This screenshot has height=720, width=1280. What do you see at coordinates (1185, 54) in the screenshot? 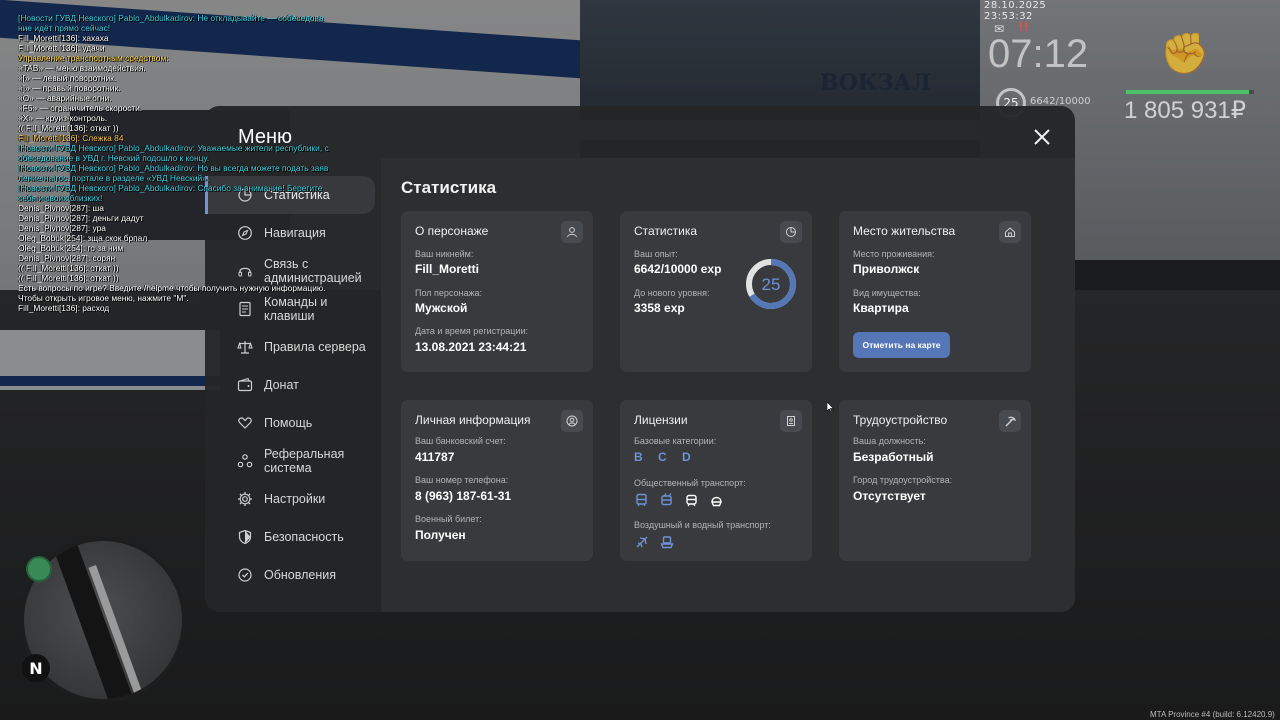
I see `fist-icon: ✊` at bounding box center [1185, 54].